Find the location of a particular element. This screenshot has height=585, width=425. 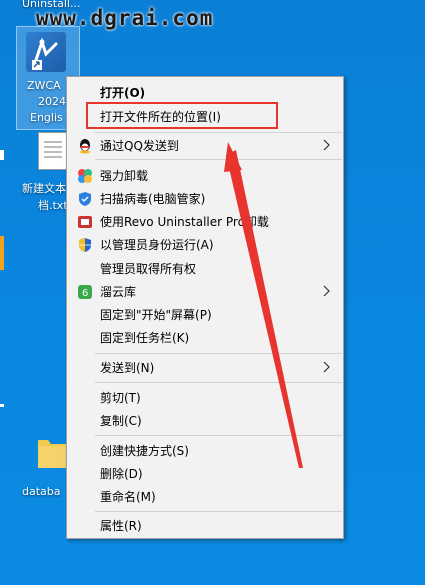

uac-shield-icon is located at coordinates (85, 245).